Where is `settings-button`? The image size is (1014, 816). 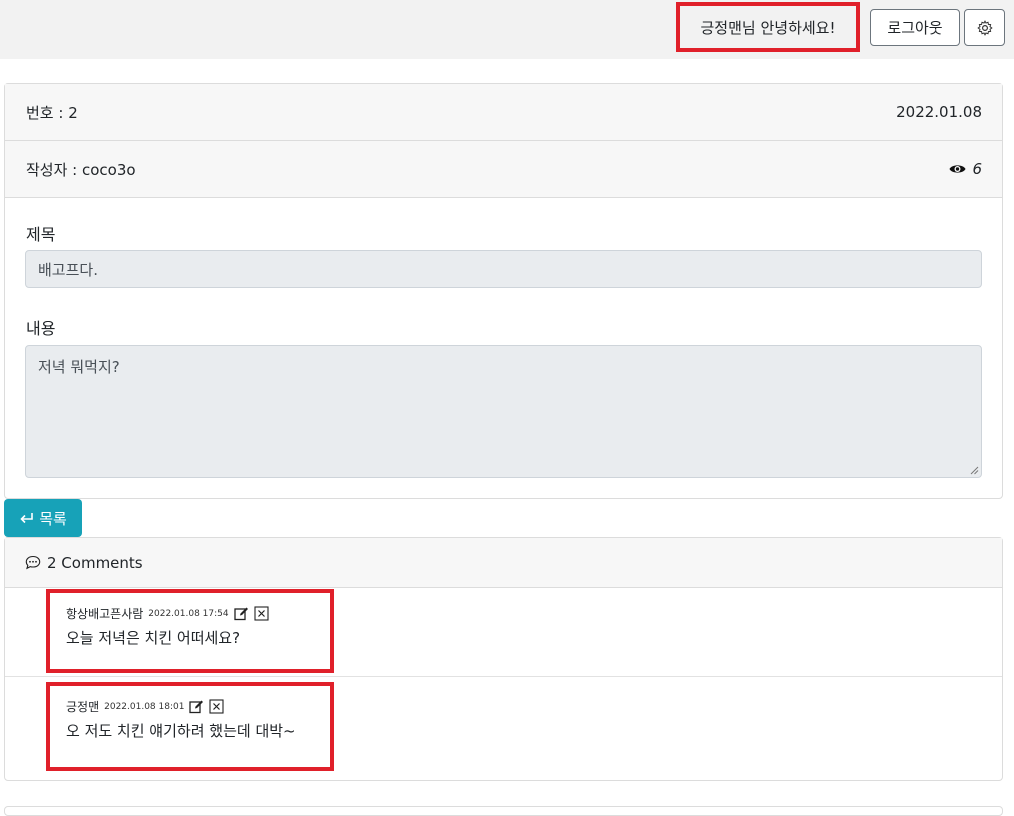
settings-button is located at coordinates (984, 27).